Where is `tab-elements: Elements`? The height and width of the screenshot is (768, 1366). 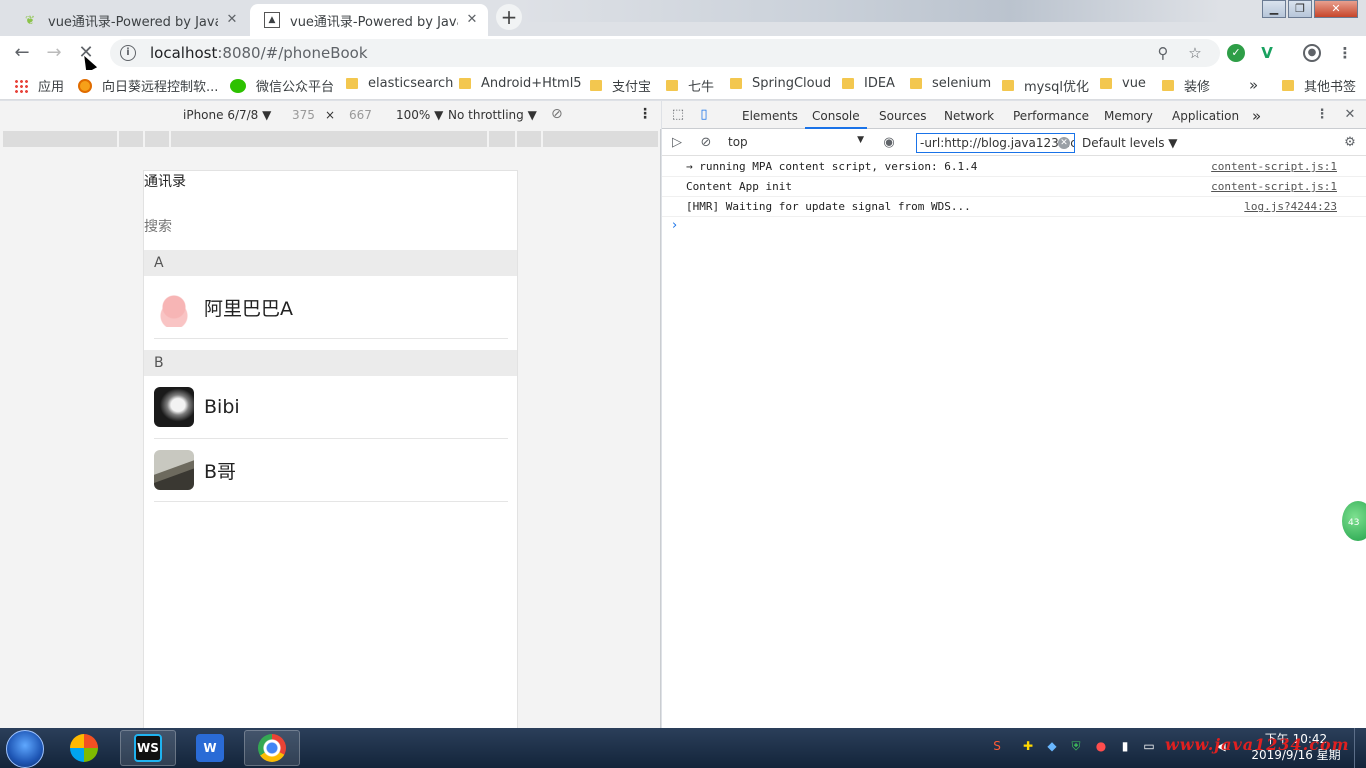 tab-elements: Elements is located at coordinates (770, 115).